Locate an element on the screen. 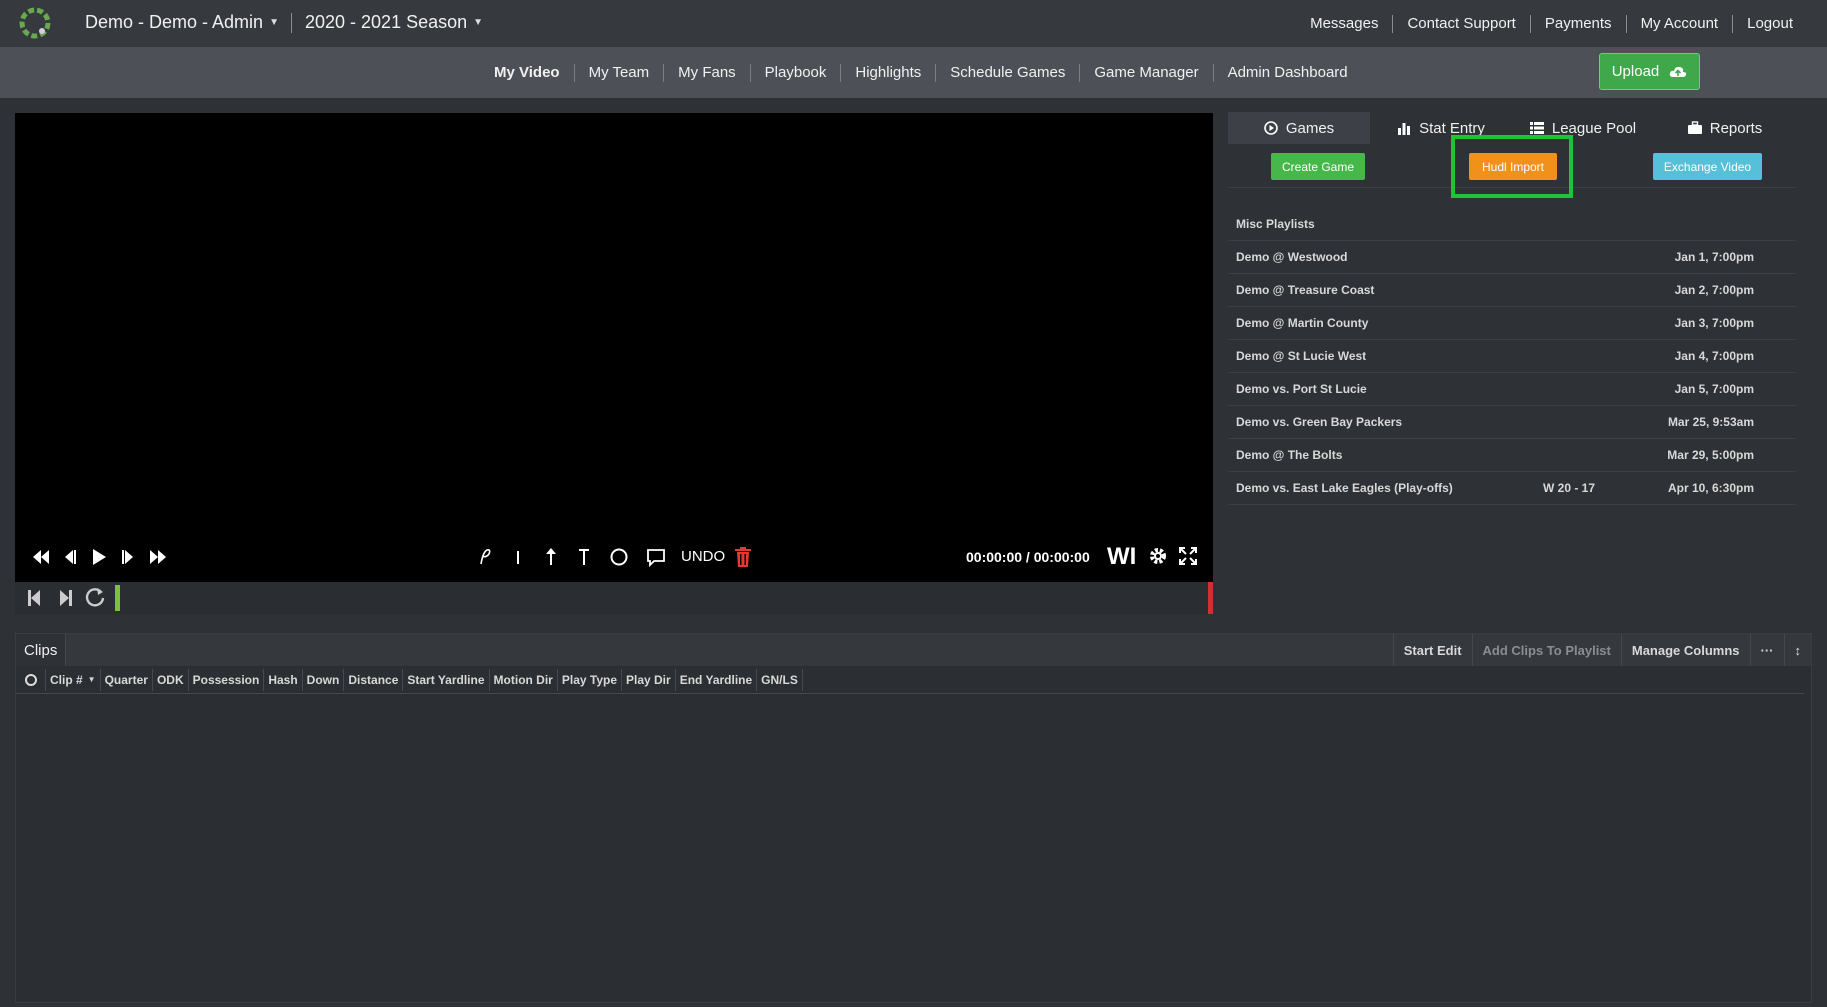 The height and width of the screenshot is (1007, 1827). fast-forward-icon is located at coordinates (158, 557).